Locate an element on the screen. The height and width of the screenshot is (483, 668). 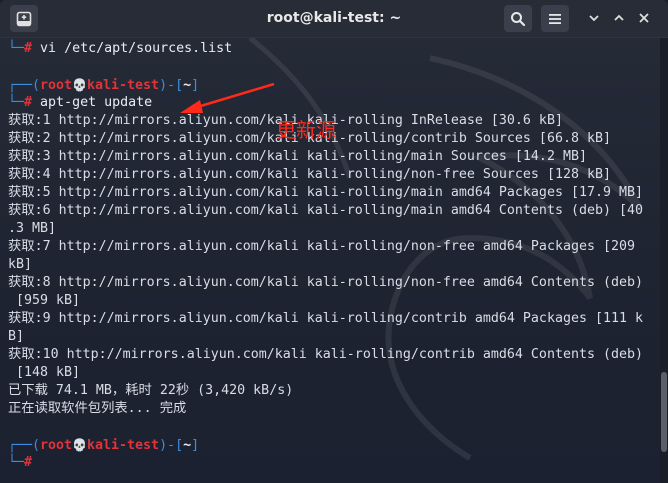
prompt-close: ] is located at coordinates (195, 445).